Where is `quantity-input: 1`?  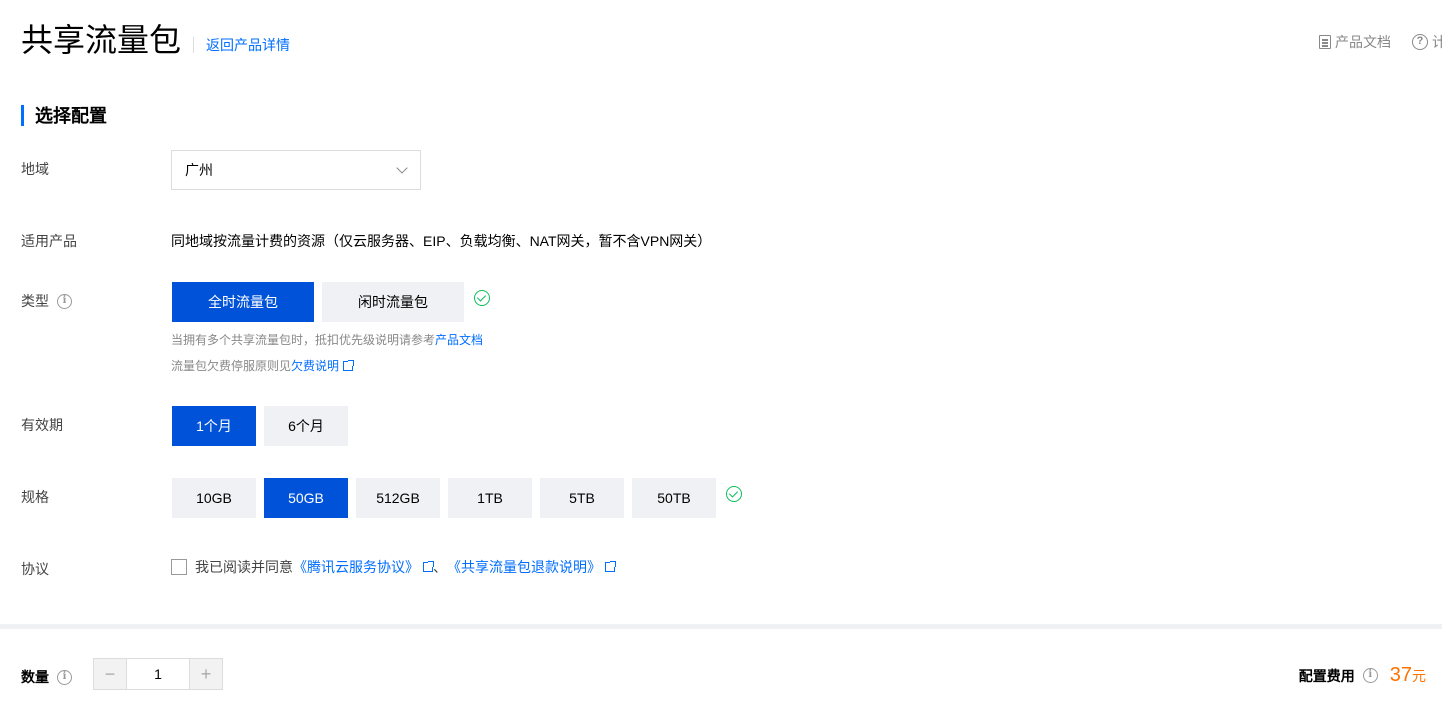
quantity-input: 1 is located at coordinates (158, 674).